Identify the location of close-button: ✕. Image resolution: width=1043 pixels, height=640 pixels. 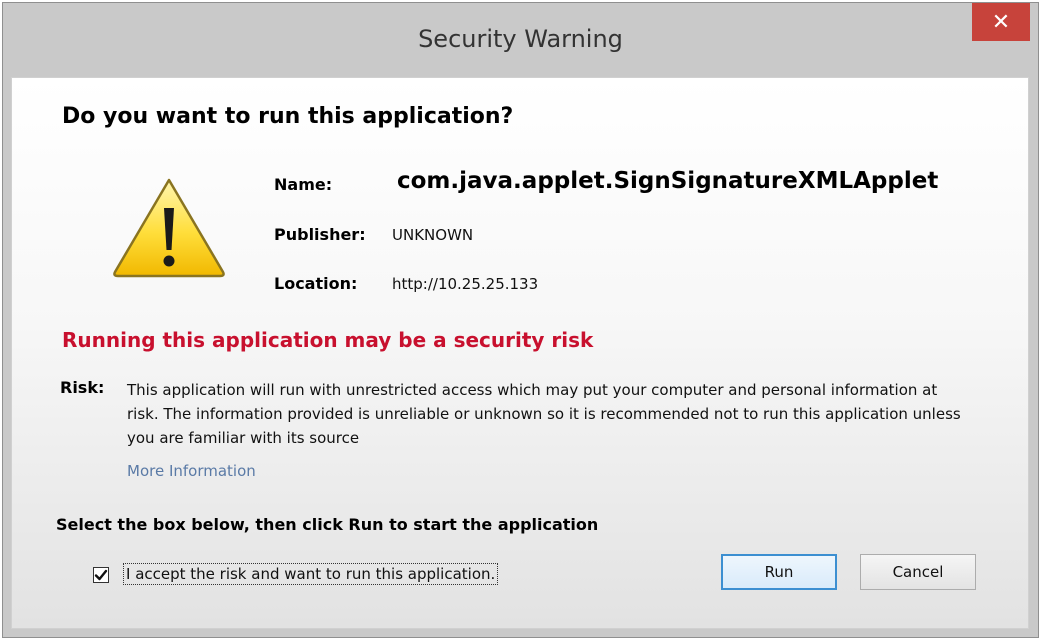
(1001, 22).